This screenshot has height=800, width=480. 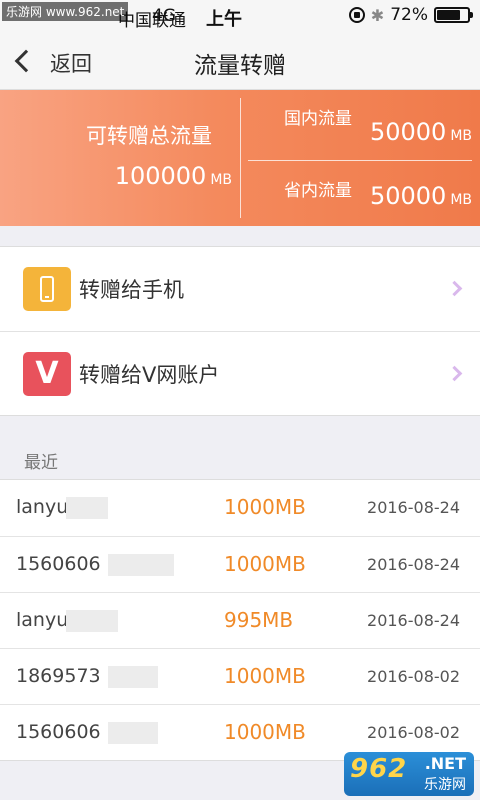 What do you see at coordinates (221, 180) in the screenshot?
I see `total-unit: MB` at bounding box center [221, 180].